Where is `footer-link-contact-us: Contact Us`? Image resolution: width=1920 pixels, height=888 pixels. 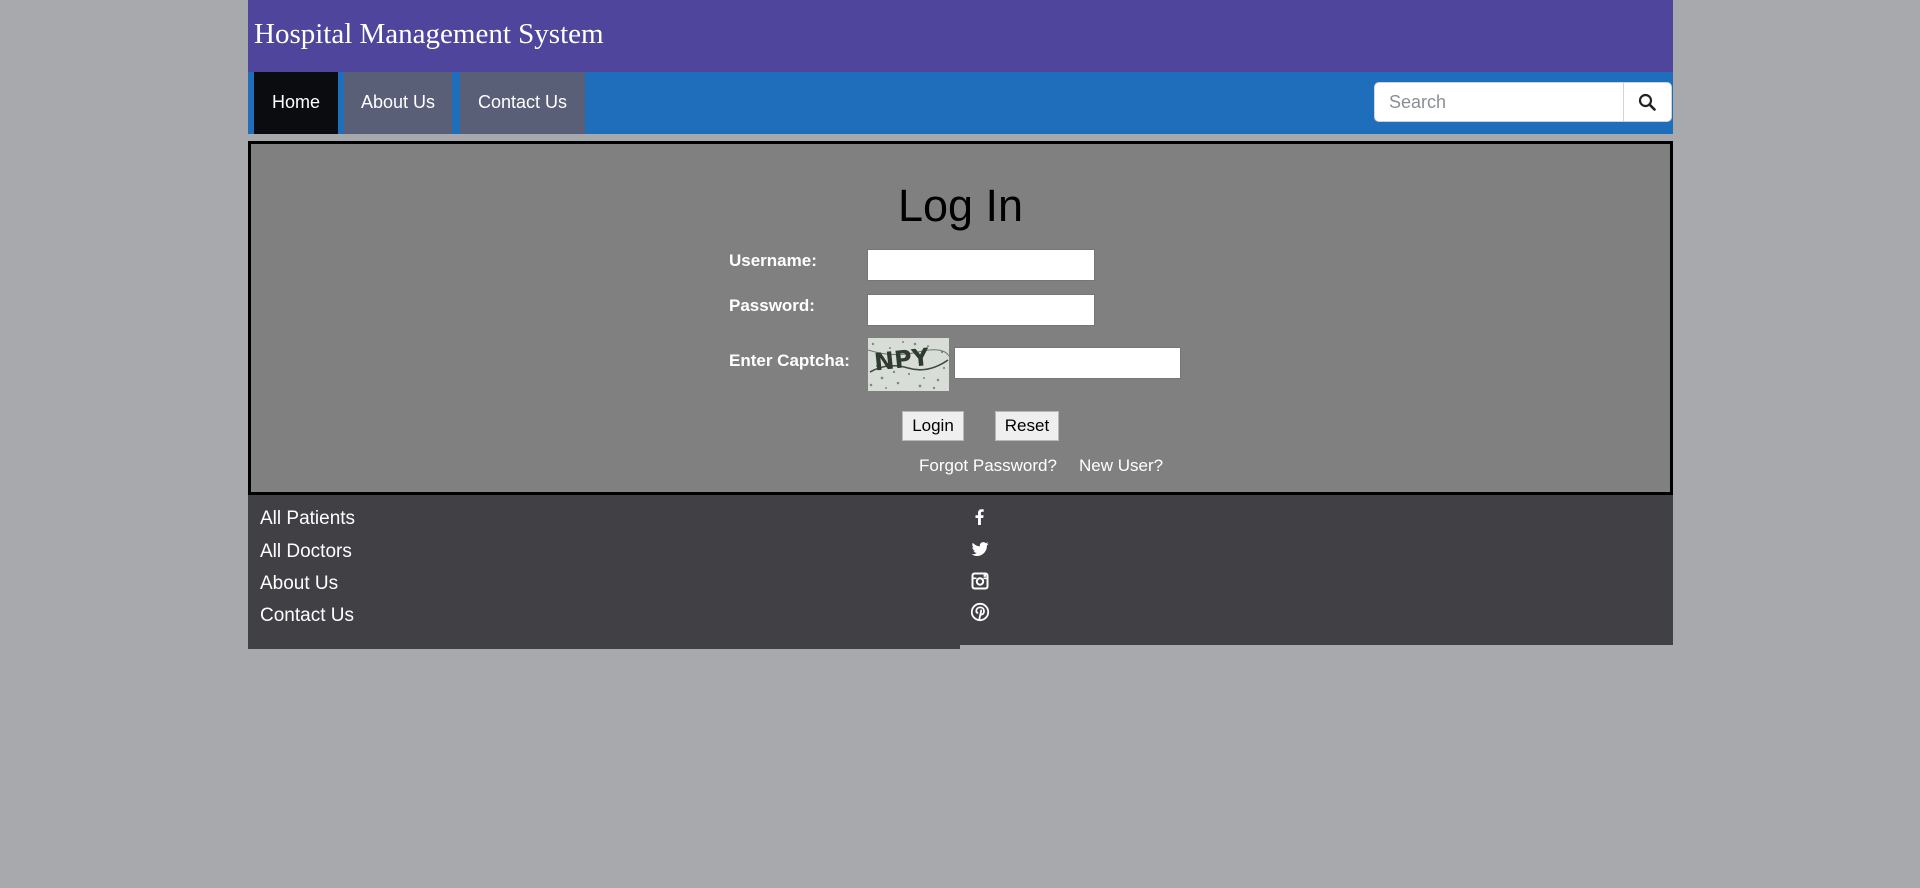
footer-link-contact-us: Contact Us is located at coordinates (307, 616).